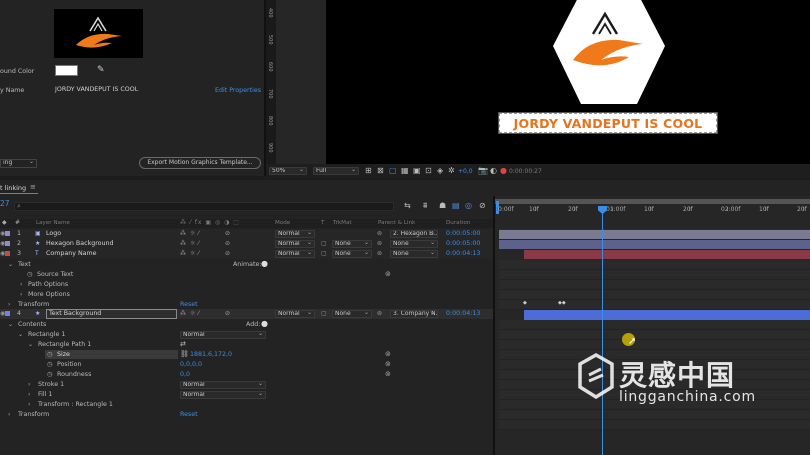 The width and height of the screenshot is (810, 455). Describe the element at coordinates (608, 123) in the screenshot. I see `title-text-box: JORDY VANDEPUT IS COOL` at that location.